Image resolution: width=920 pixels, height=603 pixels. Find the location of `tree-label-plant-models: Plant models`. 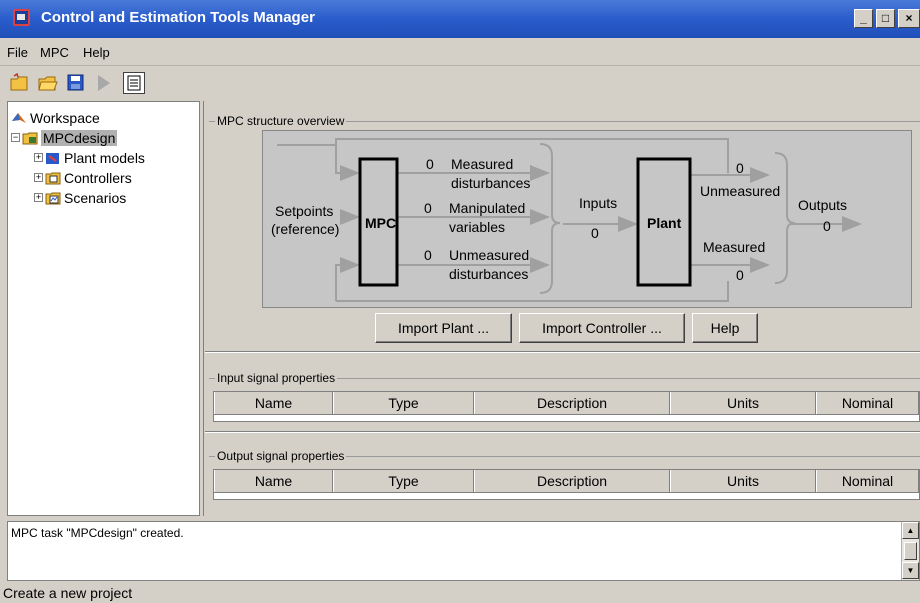

tree-label-plant-models: Plant models is located at coordinates (104, 157).